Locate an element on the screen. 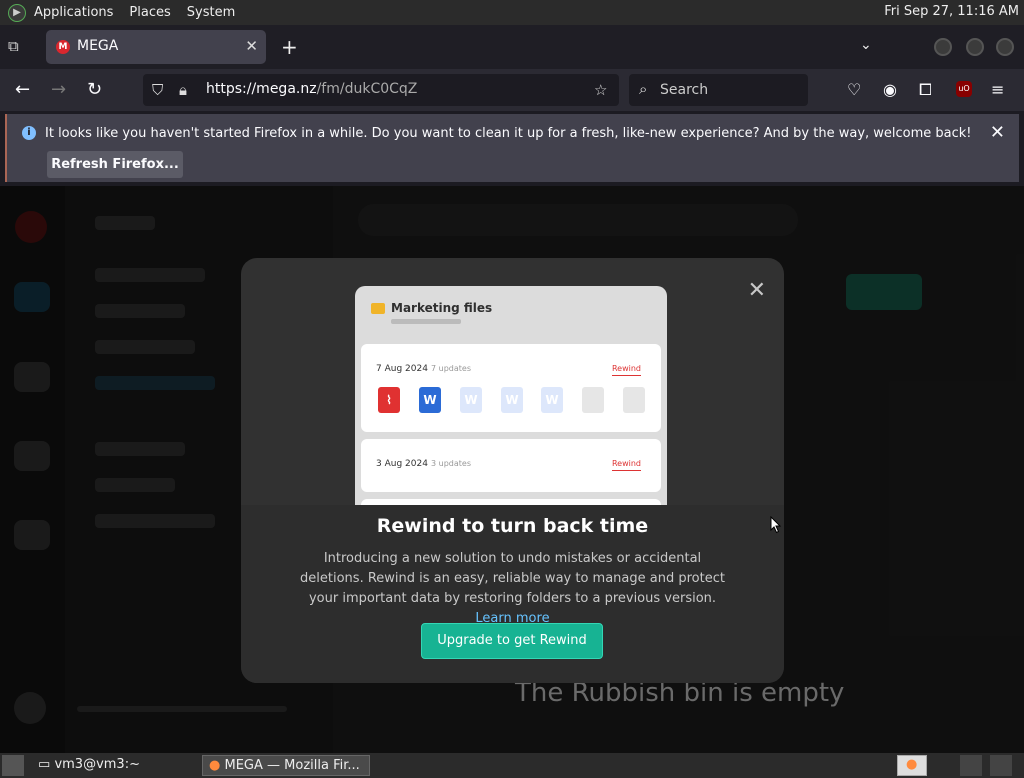  minimize-window-button is located at coordinates (943, 47).